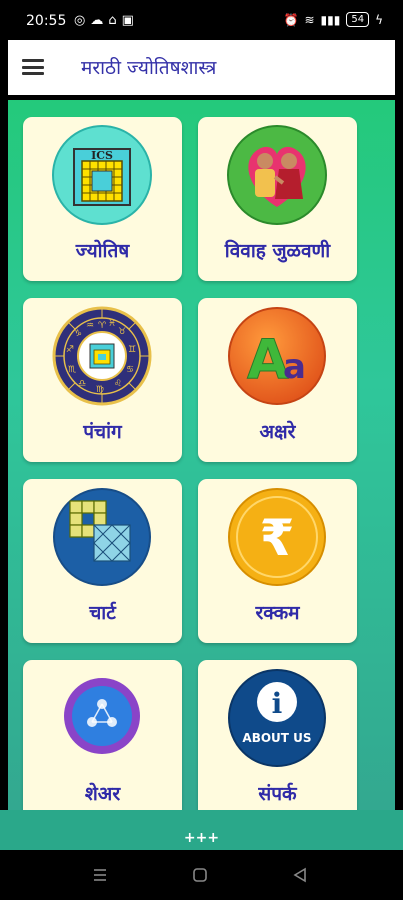 Image resolution: width=403 pixels, height=900 pixels. What do you see at coordinates (102, 613) in the screenshot?
I see `card-label: चार्ट` at bounding box center [102, 613].